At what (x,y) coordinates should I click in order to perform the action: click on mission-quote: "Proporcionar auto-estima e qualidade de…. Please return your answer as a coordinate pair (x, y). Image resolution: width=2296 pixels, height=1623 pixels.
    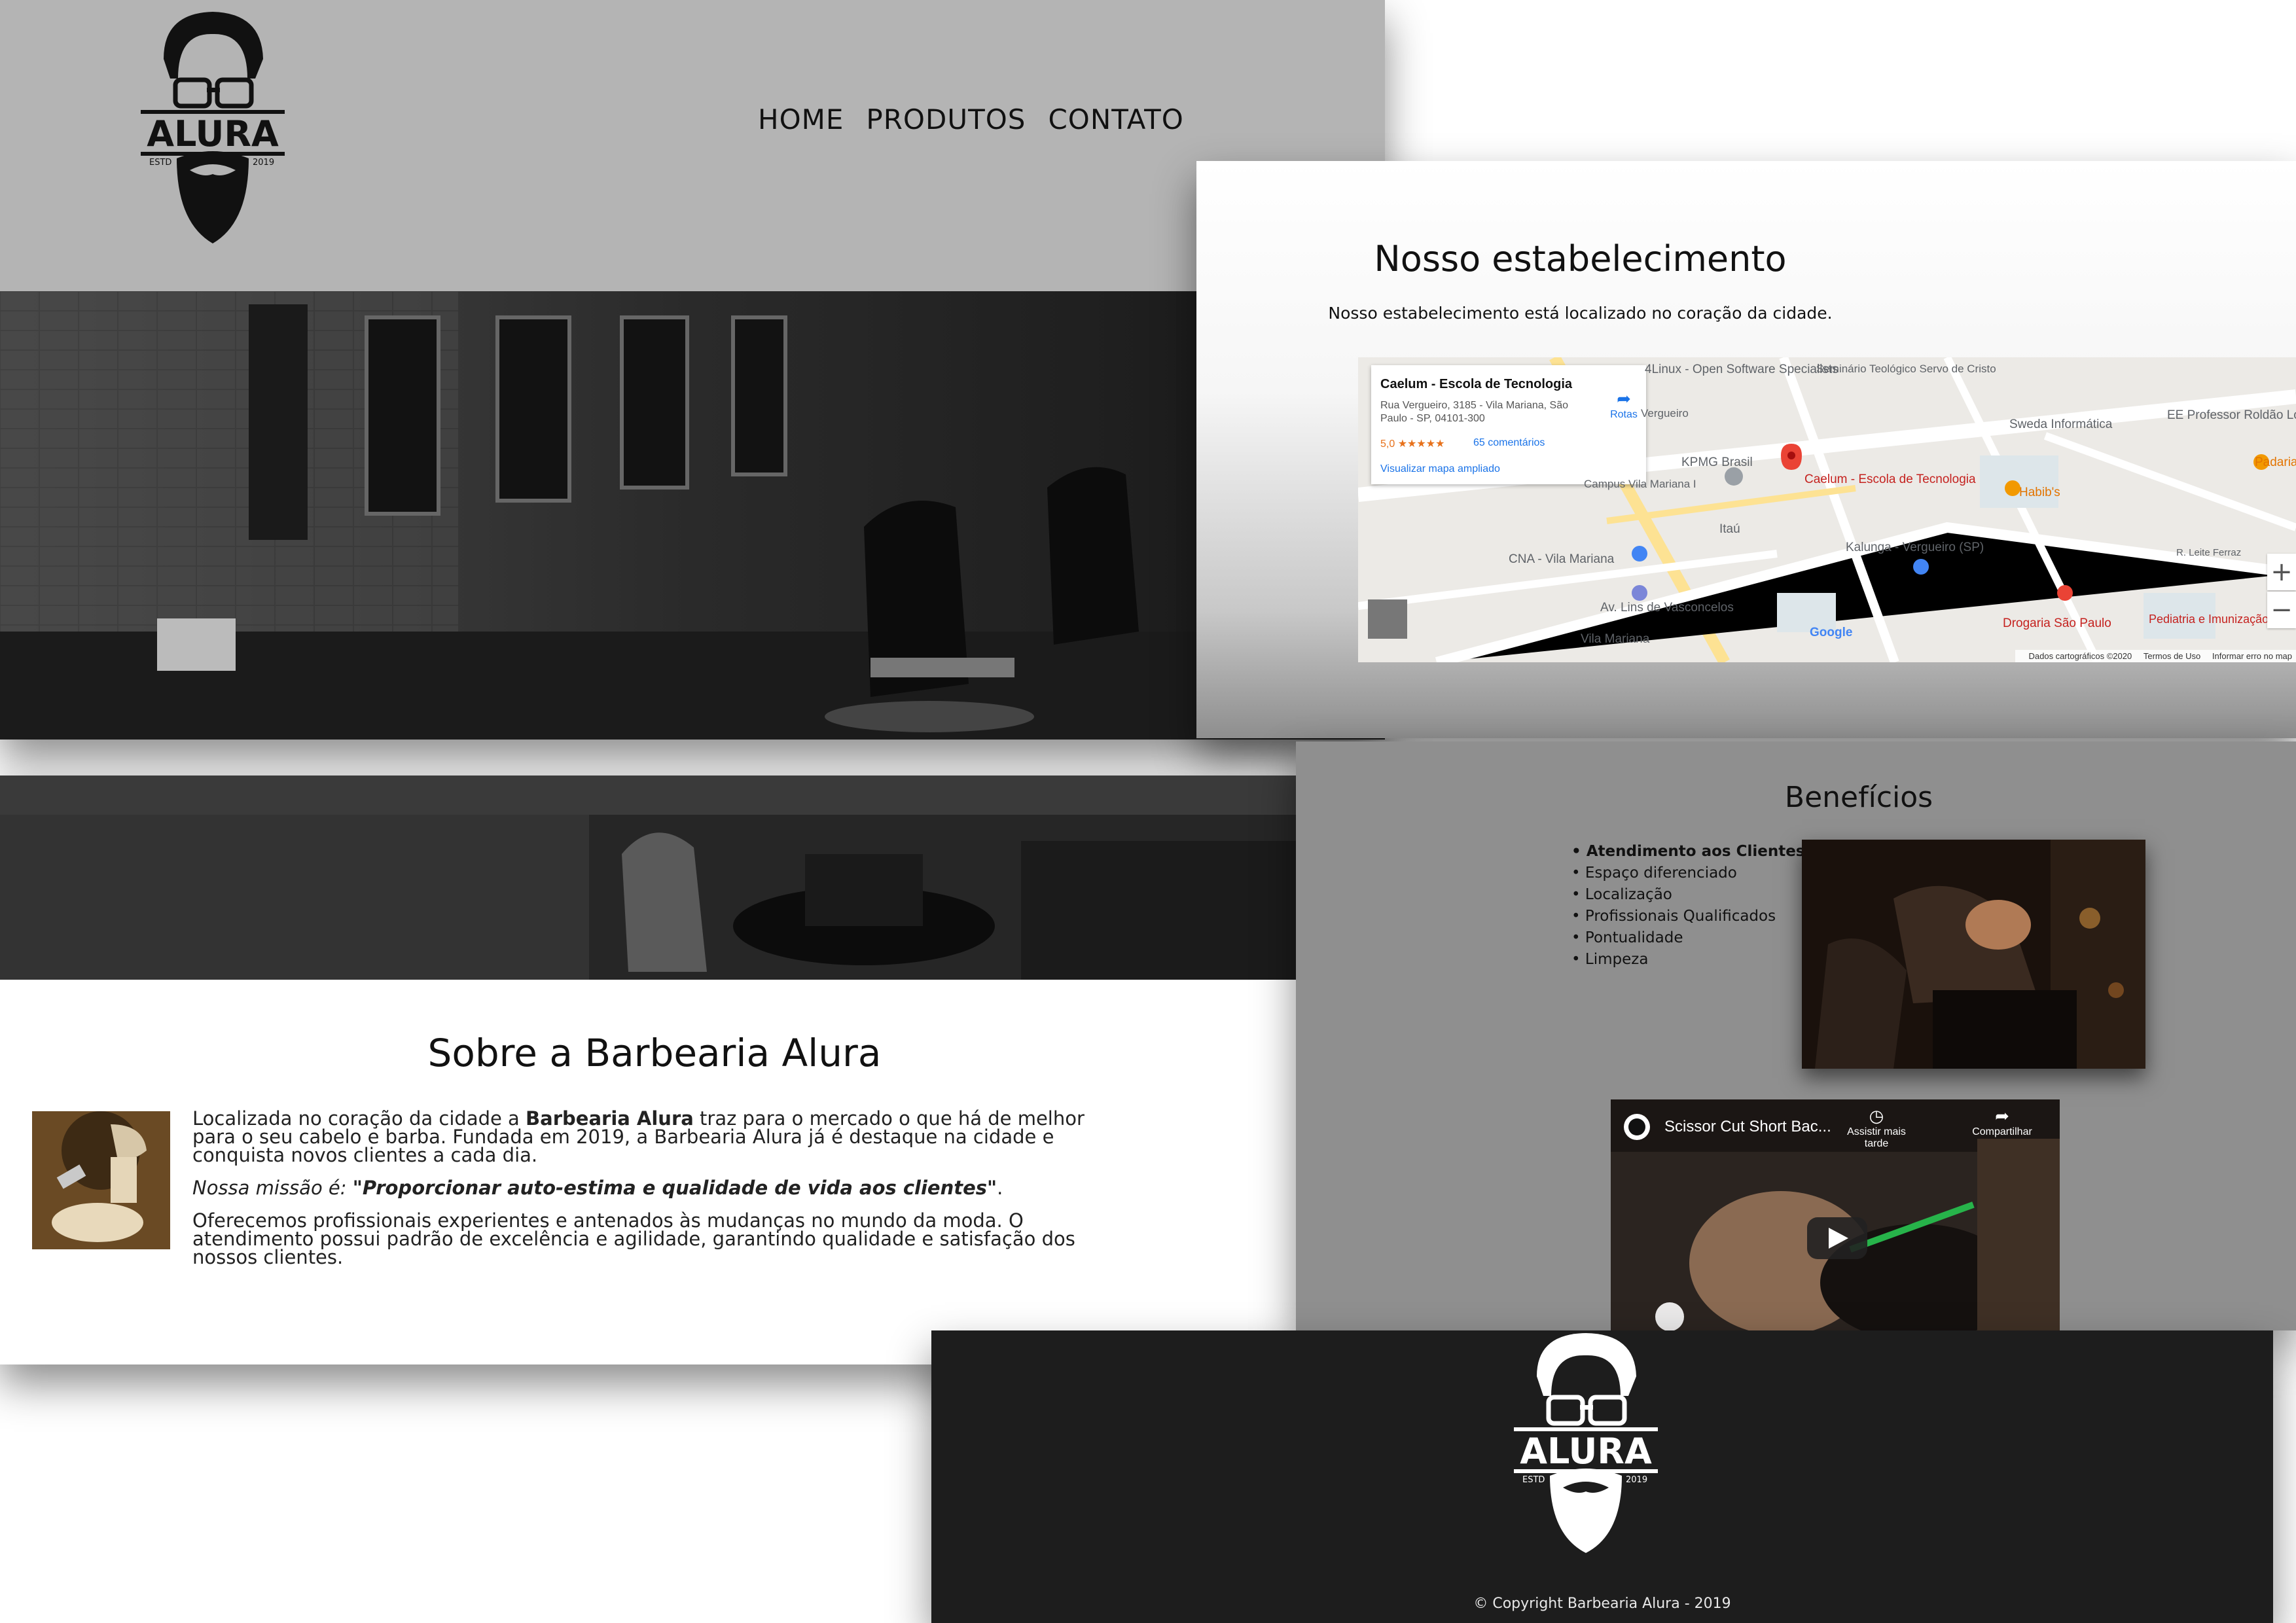
    Looking at the image, I should click on (674, 1188).